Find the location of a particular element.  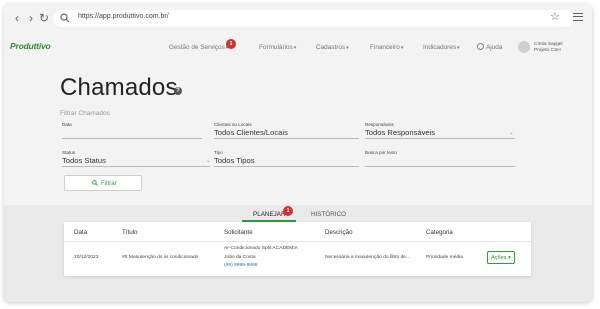

responsaveis-select: Todos Responsáveis is located at coordinates (400, 132).